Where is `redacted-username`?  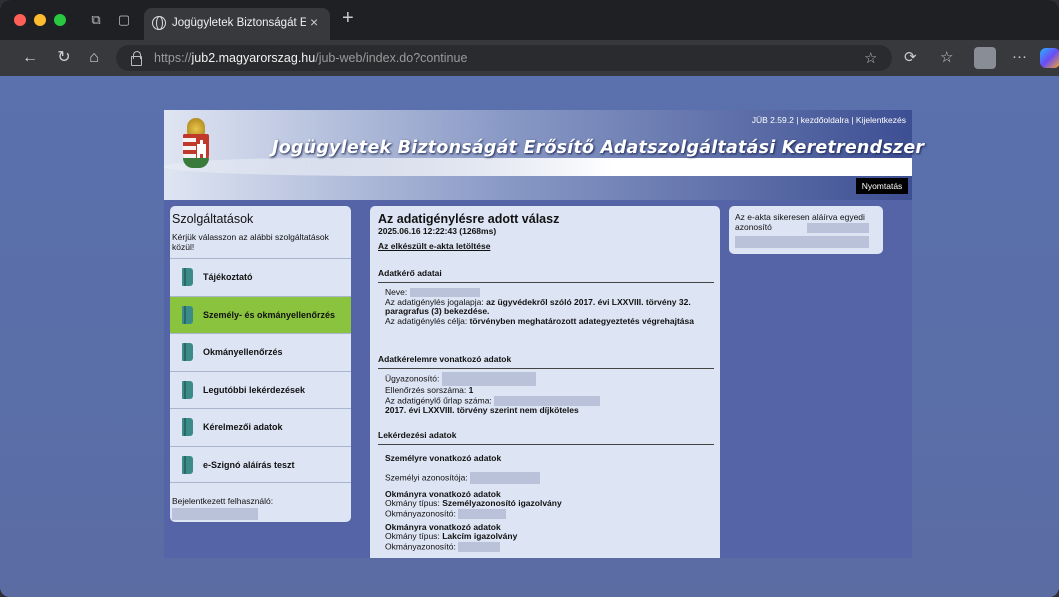 redacted-username is located at coordinates (215, 514).